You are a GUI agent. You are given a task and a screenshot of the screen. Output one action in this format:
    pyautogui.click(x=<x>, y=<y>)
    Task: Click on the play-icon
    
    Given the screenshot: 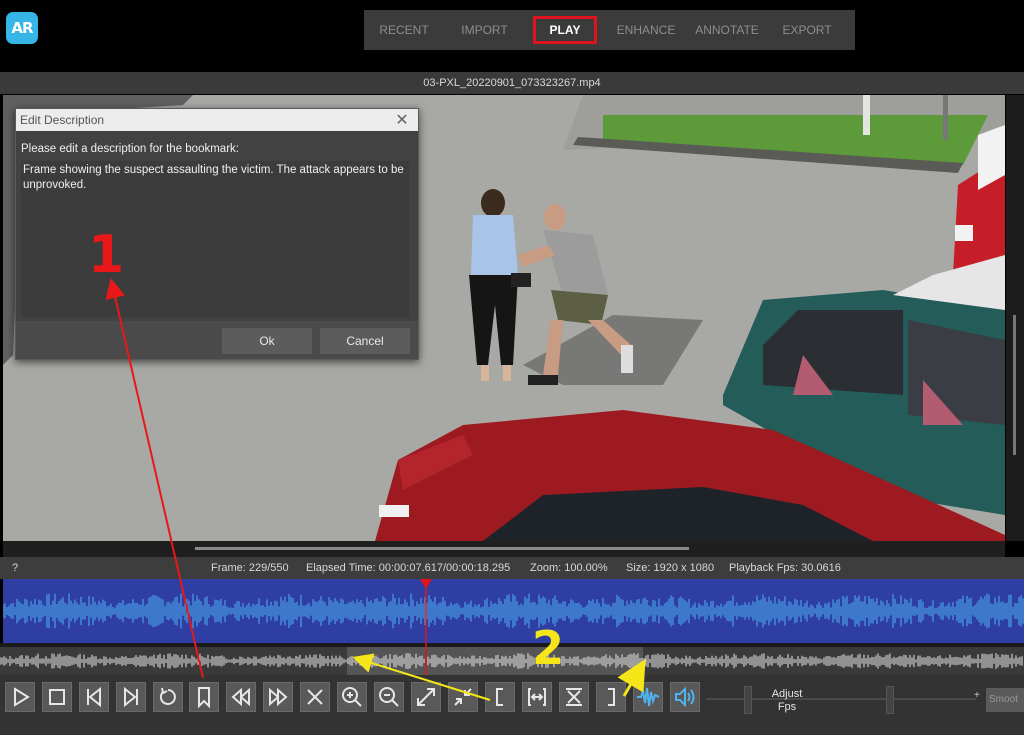 What is the action you would take?
    pyautogui.click(x=22, y=697)
    